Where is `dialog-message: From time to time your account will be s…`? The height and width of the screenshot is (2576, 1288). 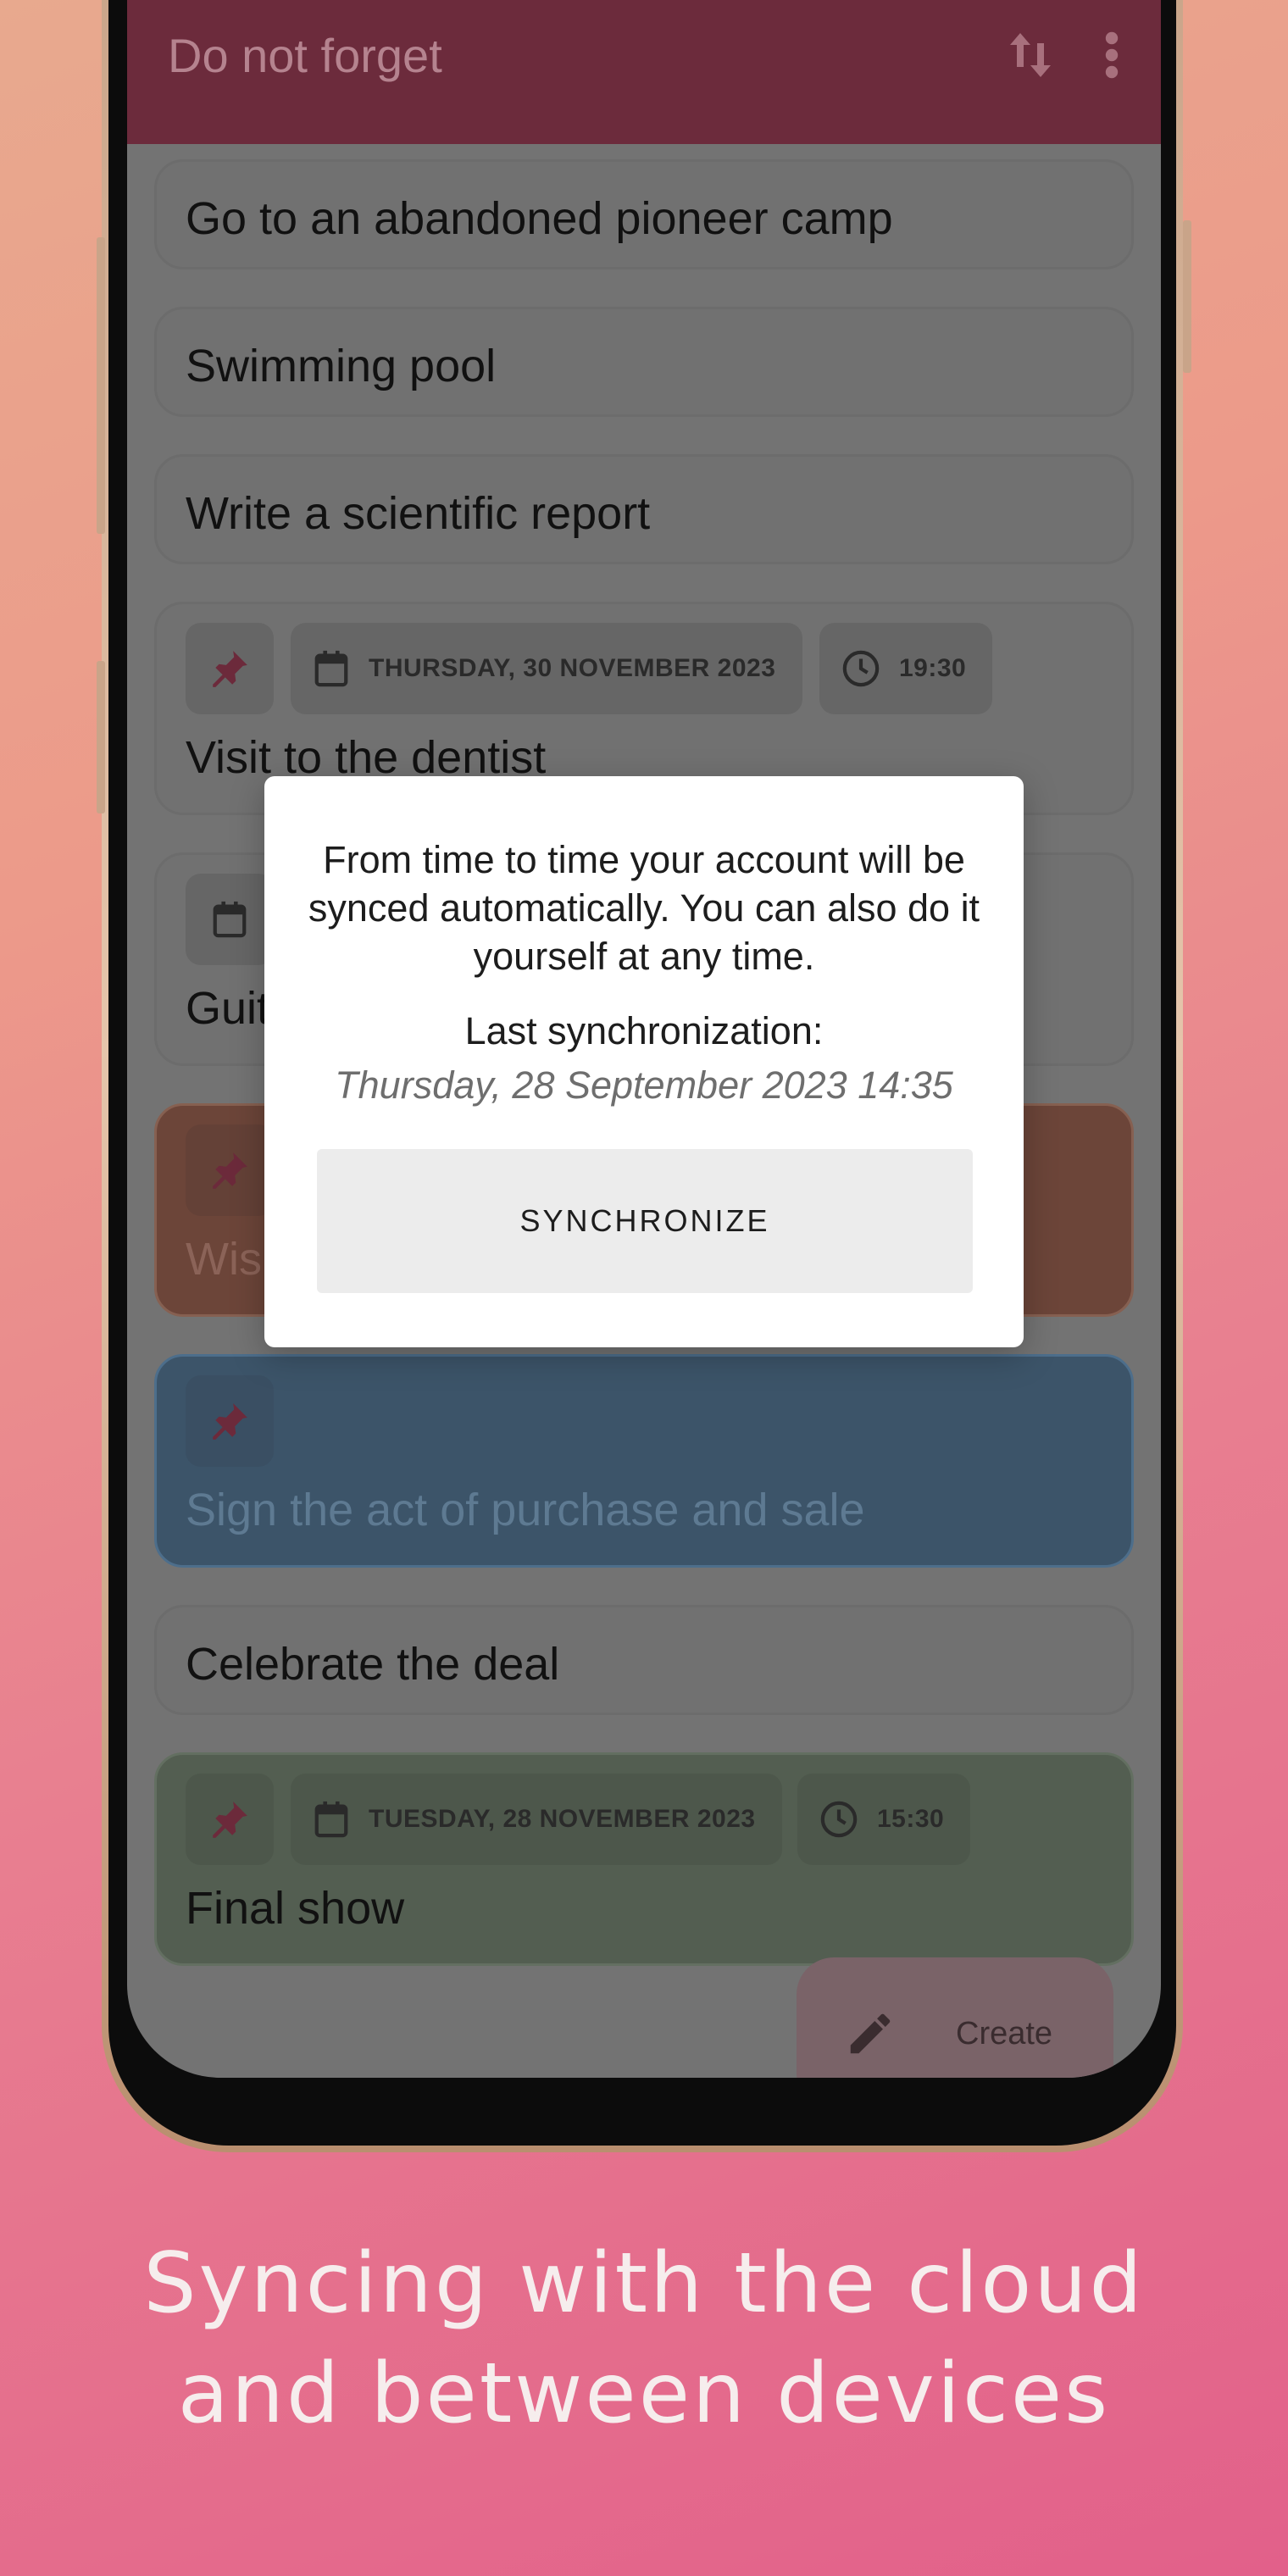
dialog-message: From time to time your account will be s… is located at coordinates (644, 908).